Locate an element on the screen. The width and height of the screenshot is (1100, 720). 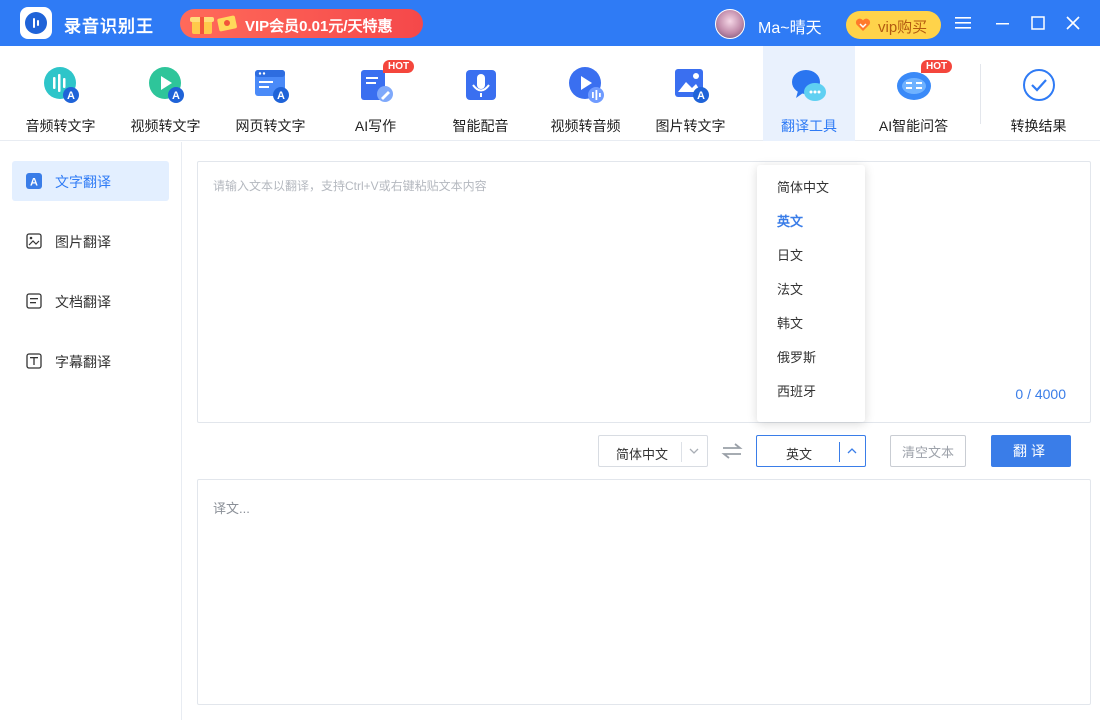
vip-buy-button: vip购买 is located at coordinates (893, 25).